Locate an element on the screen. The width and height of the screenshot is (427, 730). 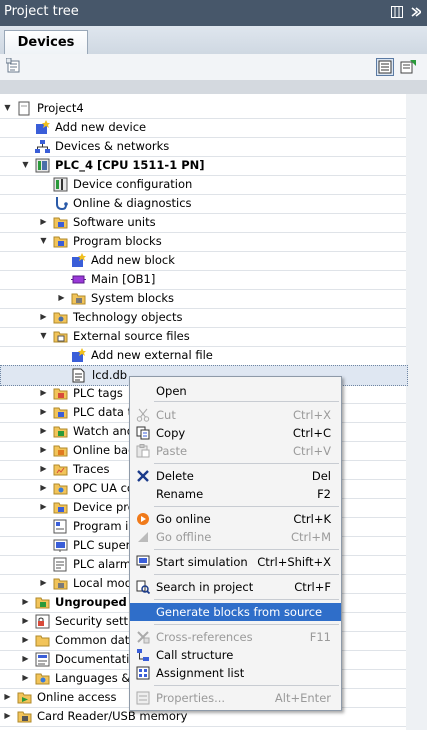
tree-item-devices-networks: Devices & networks is located at coordinates (203, 147).